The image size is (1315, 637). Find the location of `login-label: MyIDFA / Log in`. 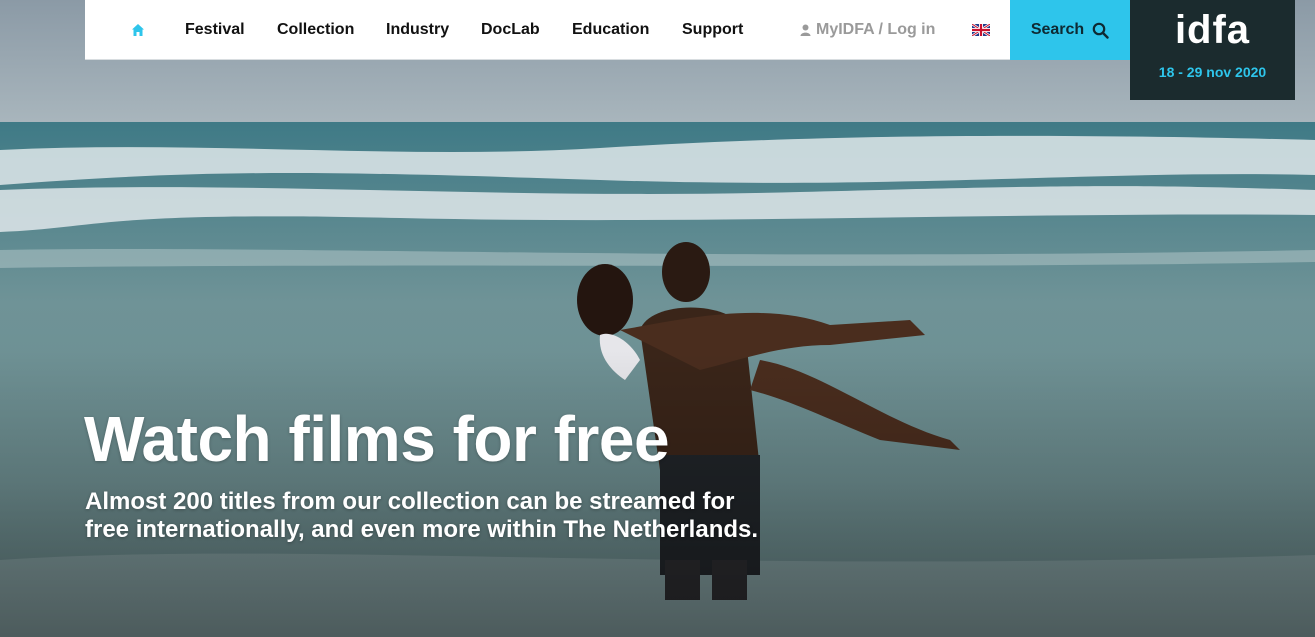

login-label: MyIDFA / Log in is located at coordinates (876, 29).